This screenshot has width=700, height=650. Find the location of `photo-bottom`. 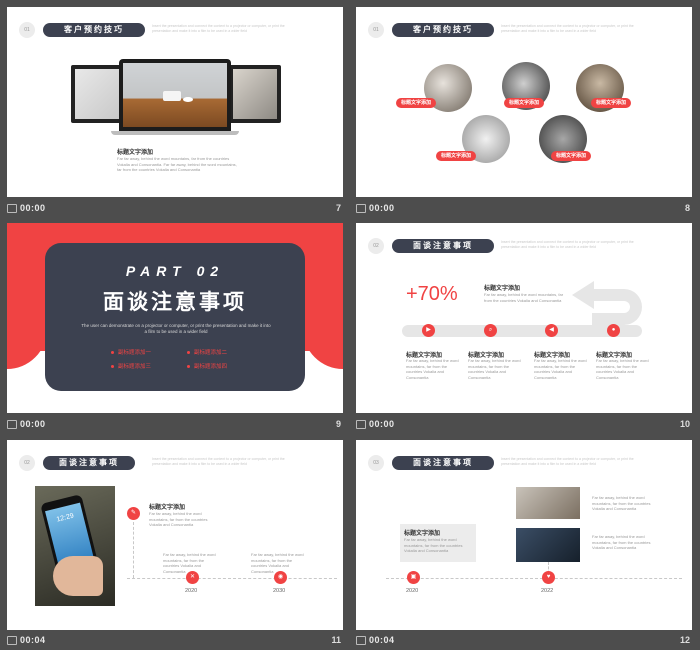

photo-bottom is located at coordinates (548, 545).